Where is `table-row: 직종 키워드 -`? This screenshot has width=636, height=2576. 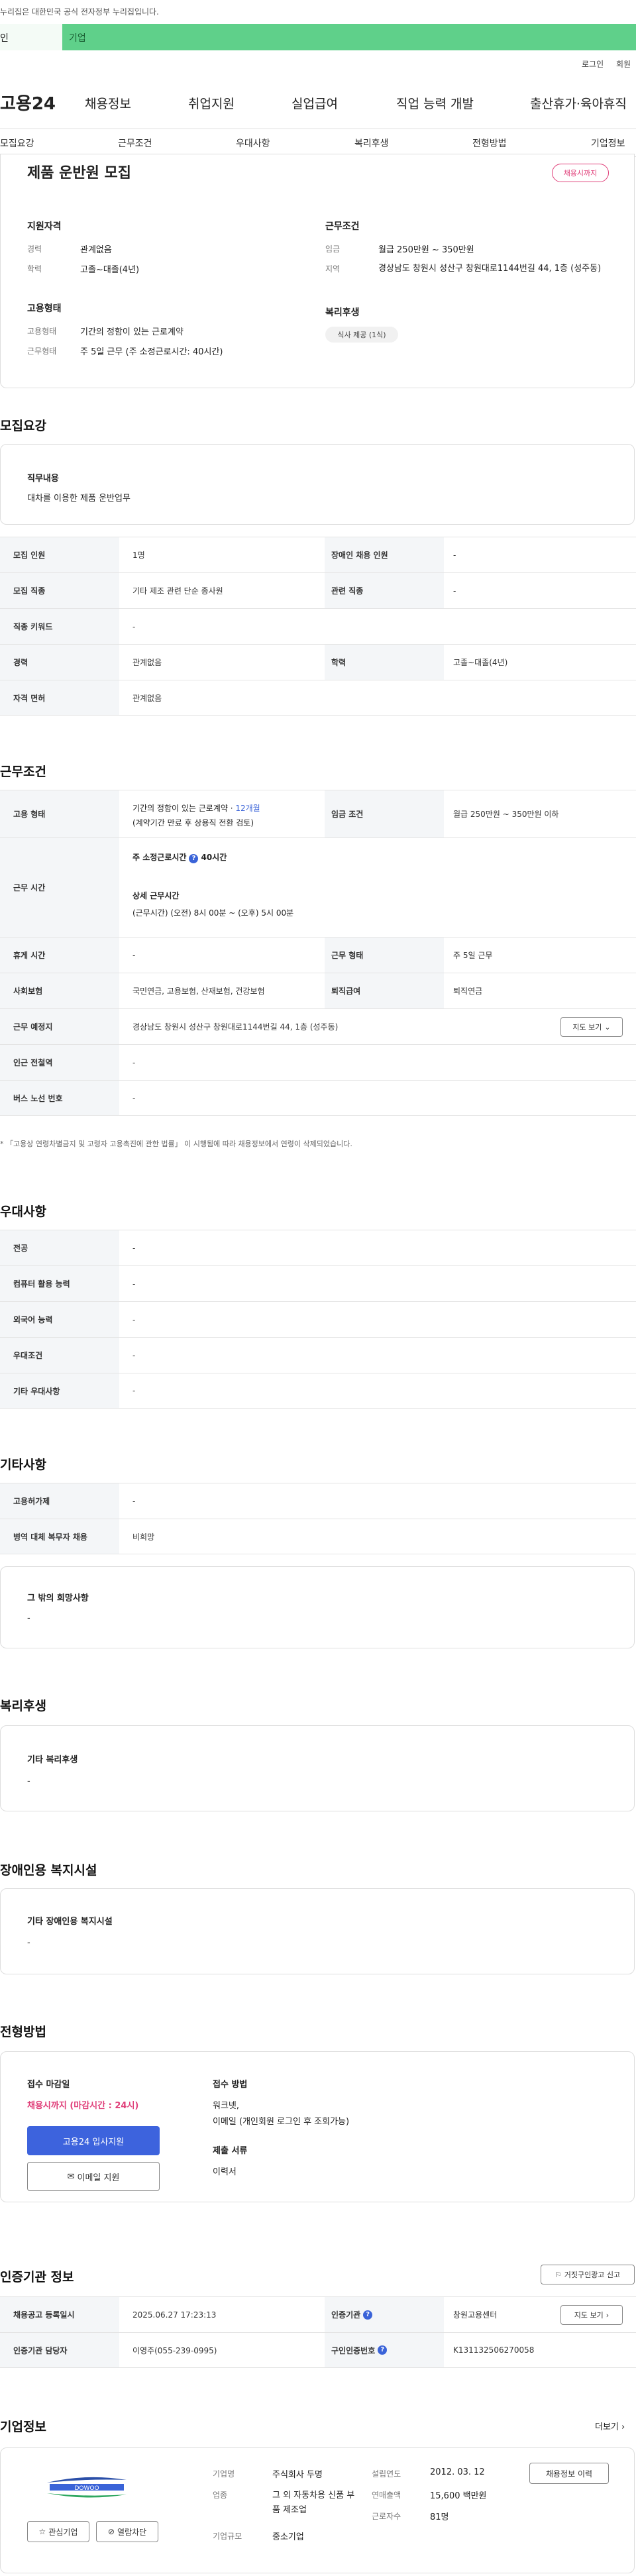
table-row: 직종 키워드 - is located at coordinates (318, 626).